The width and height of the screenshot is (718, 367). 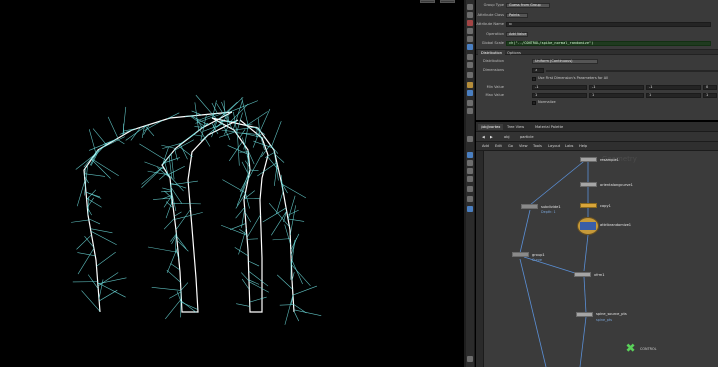 I want to click on path-particle: particle, so click(x=527, y=137).